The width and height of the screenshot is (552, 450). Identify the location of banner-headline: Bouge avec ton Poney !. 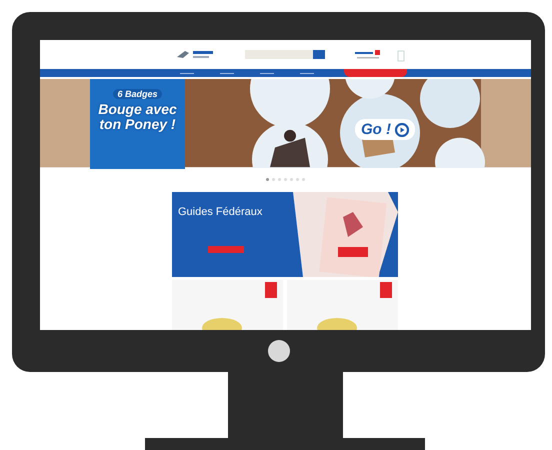
(137, 117).